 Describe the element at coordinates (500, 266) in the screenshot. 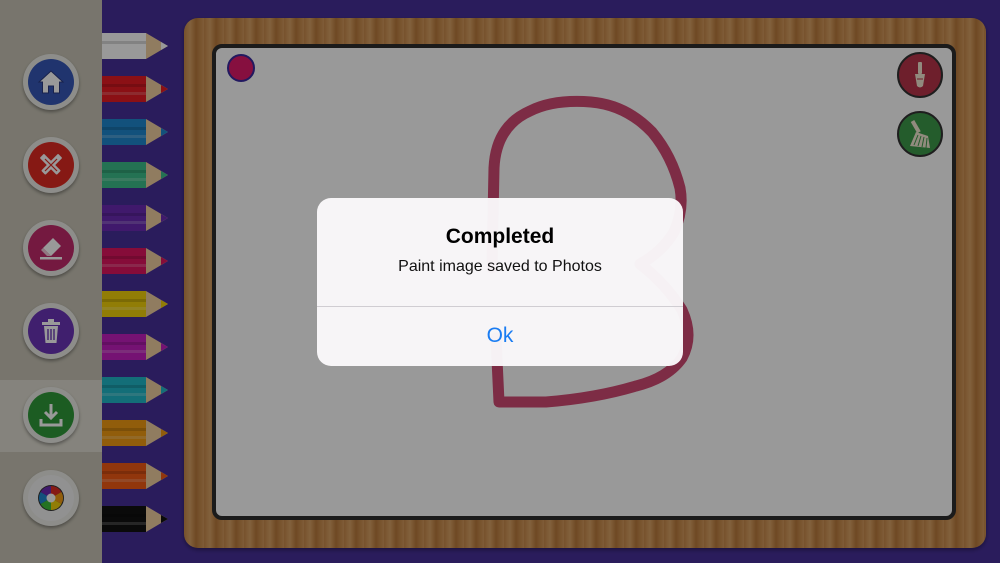

I see `alert-message: Paint image saved to Photos` at that location.